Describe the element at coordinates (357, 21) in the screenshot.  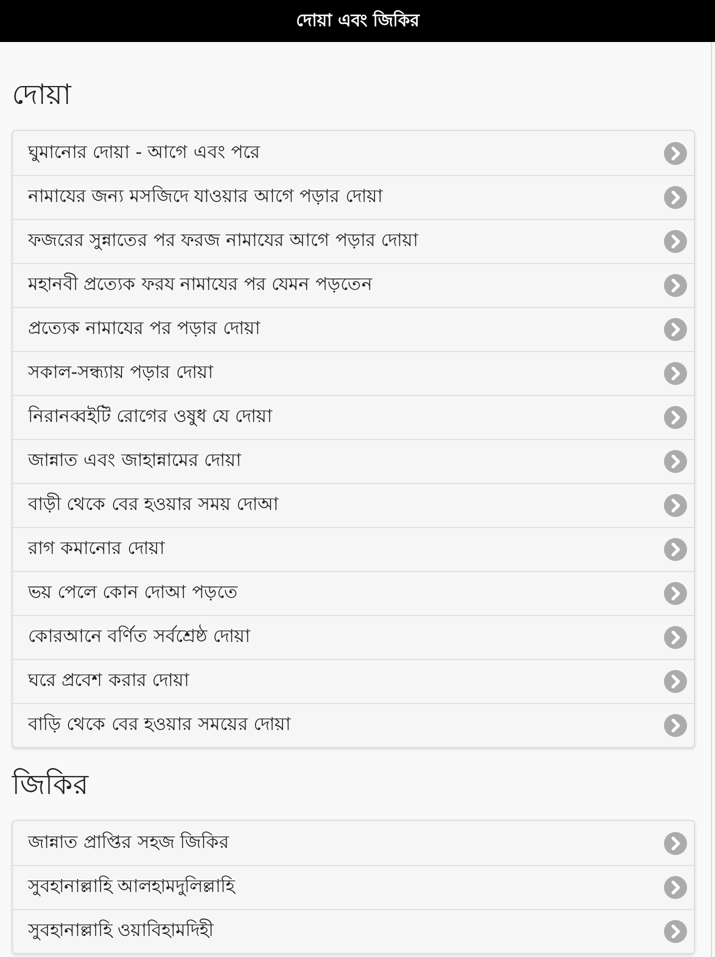
I see `page-title: দোয়া এবং জিকির` at that location.